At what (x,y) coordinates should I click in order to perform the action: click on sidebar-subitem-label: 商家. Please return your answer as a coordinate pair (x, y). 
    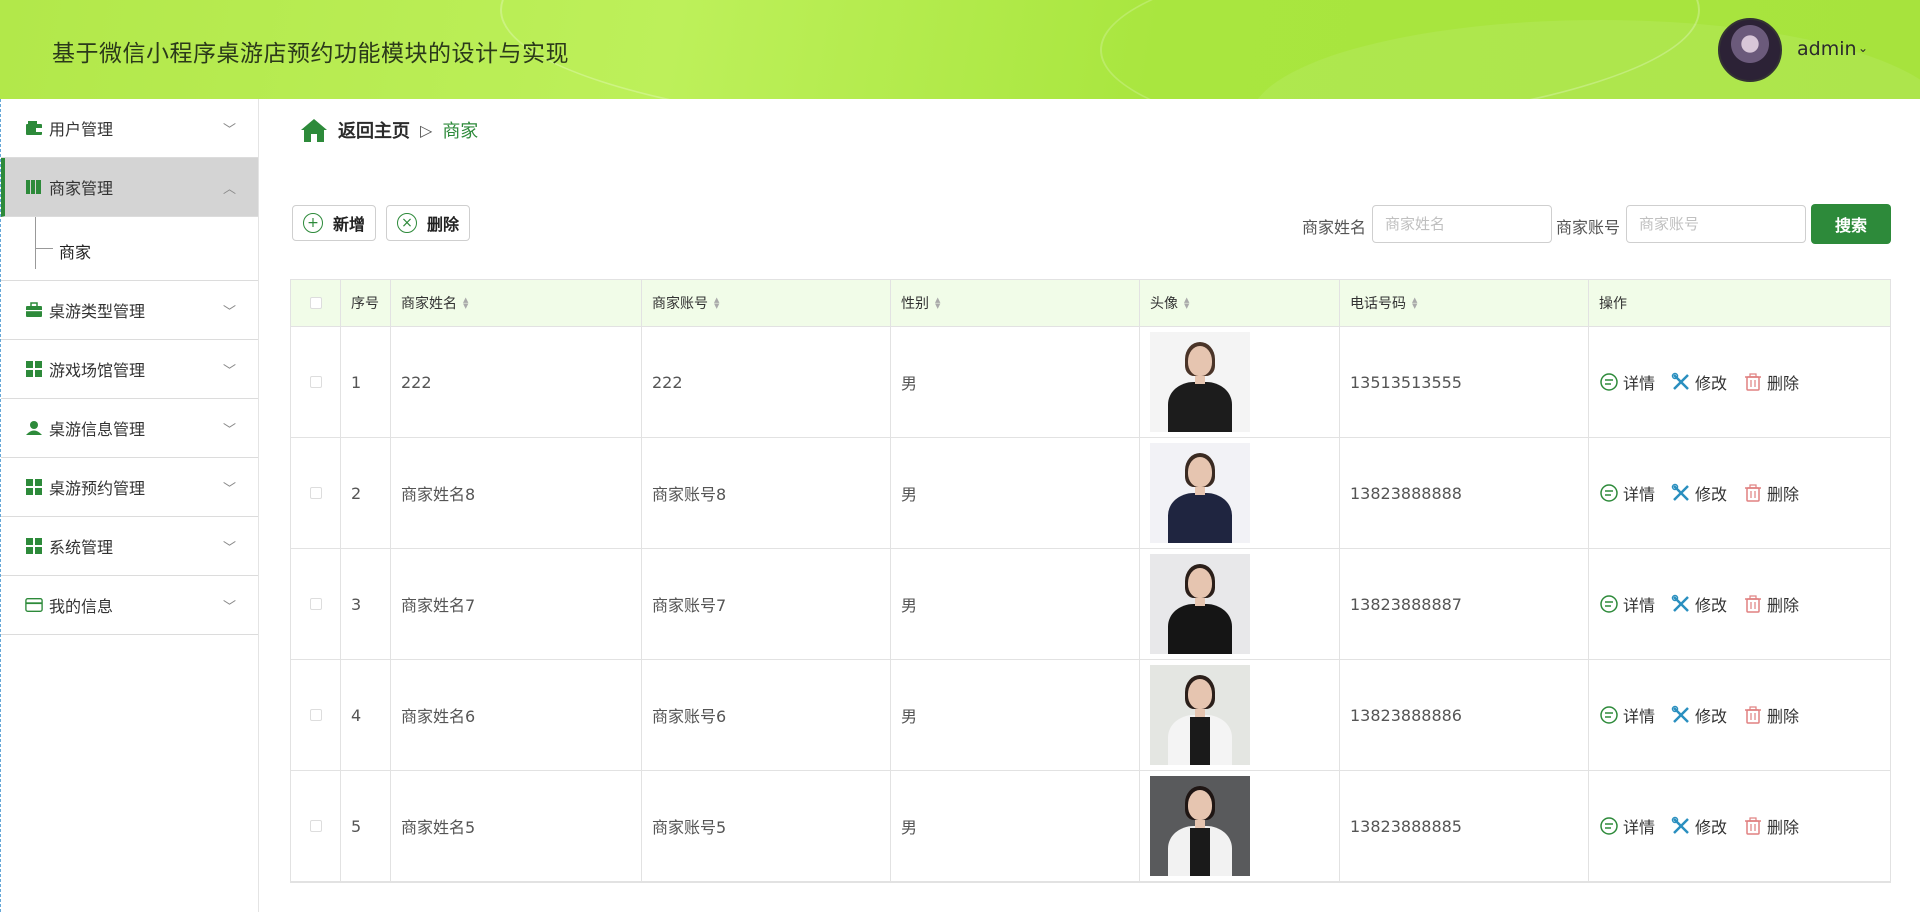
    Looking at the image, I should click on (75, 252).